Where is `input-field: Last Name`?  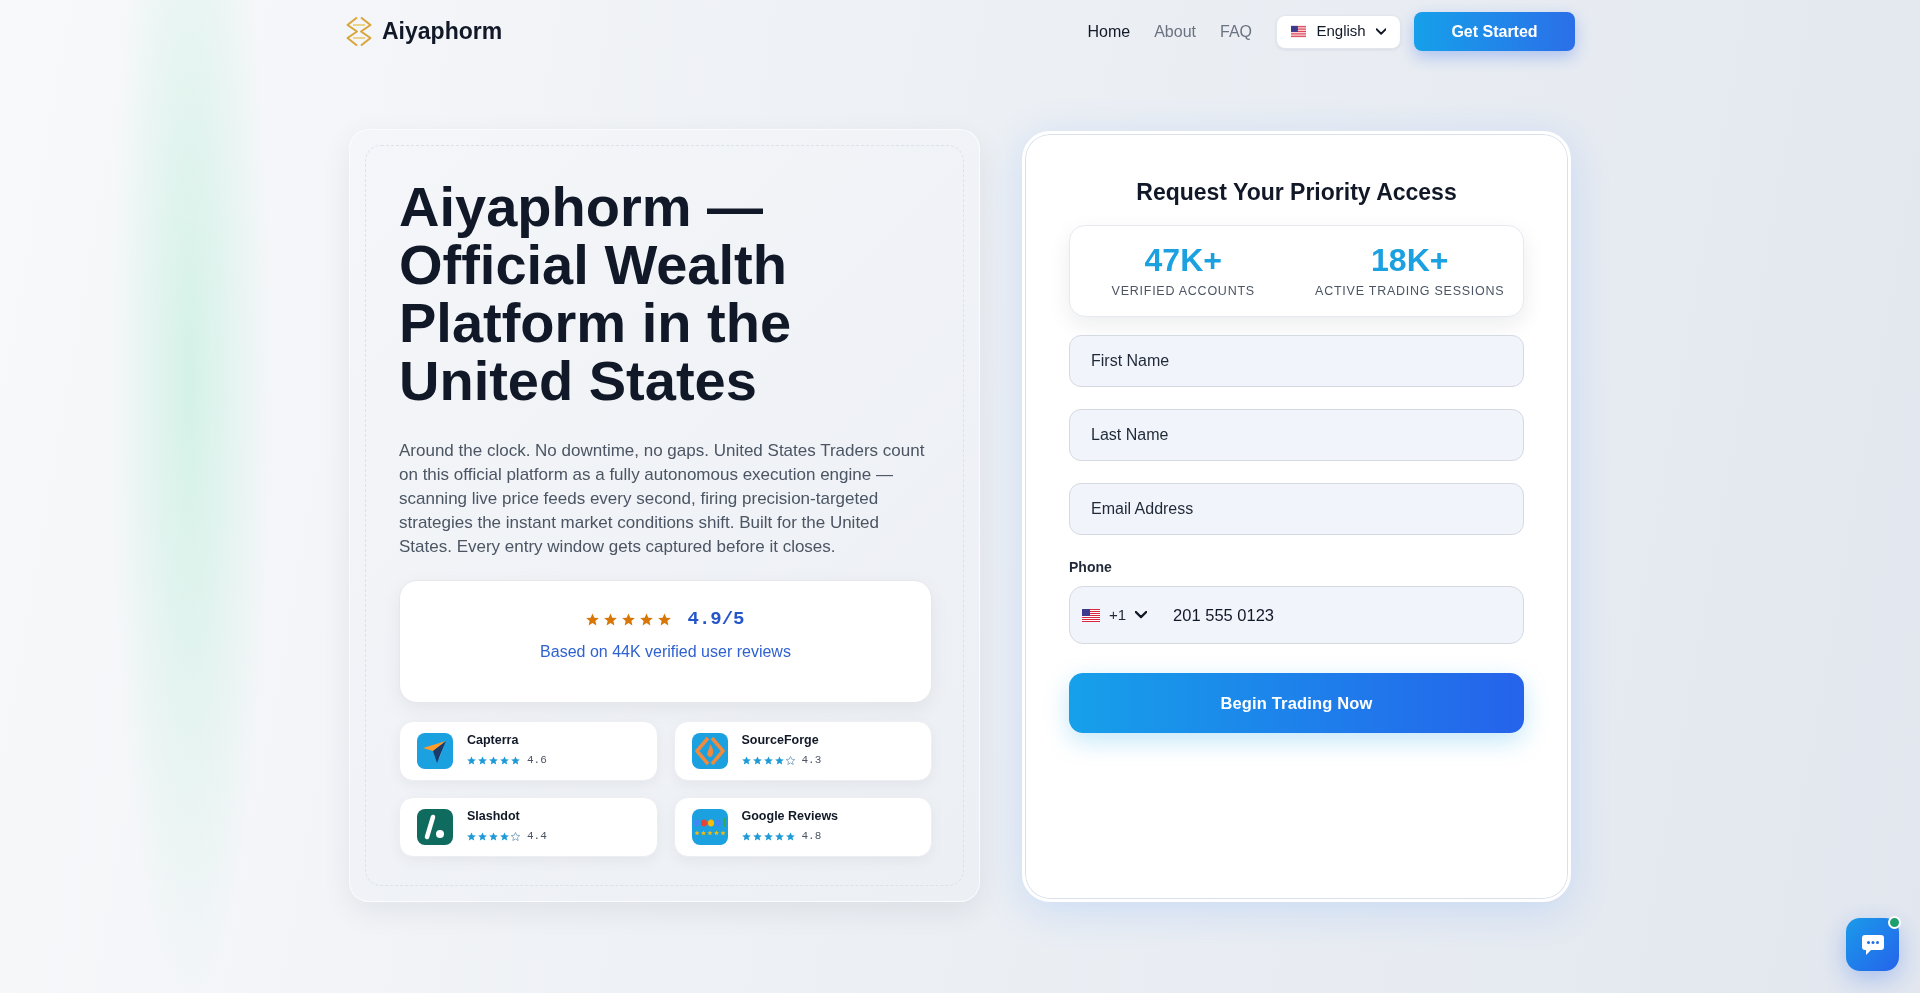
input-field: Last Name is located at coordinates (1296, 435).